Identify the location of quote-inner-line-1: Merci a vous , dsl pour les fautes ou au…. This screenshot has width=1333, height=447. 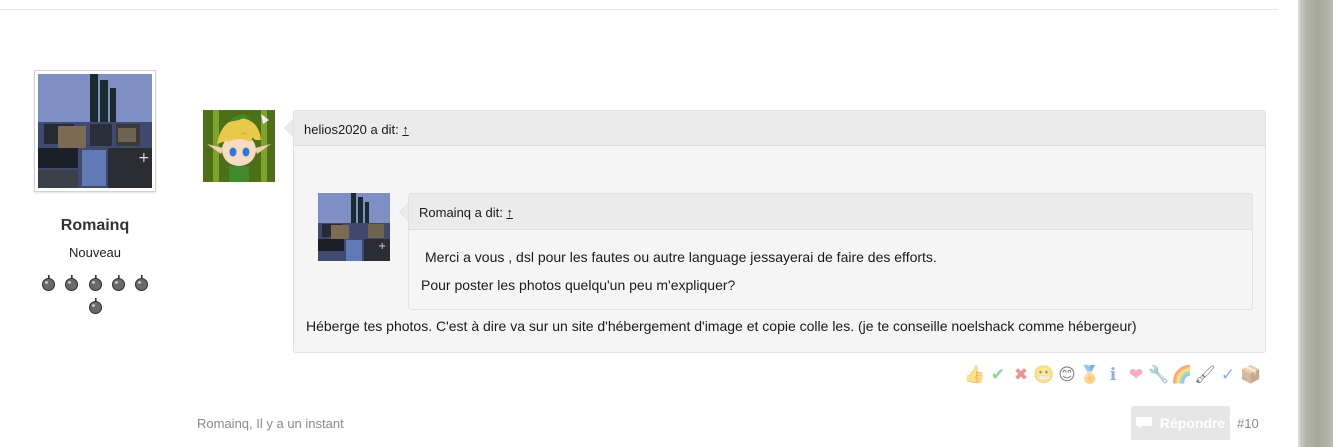
(681, 257).